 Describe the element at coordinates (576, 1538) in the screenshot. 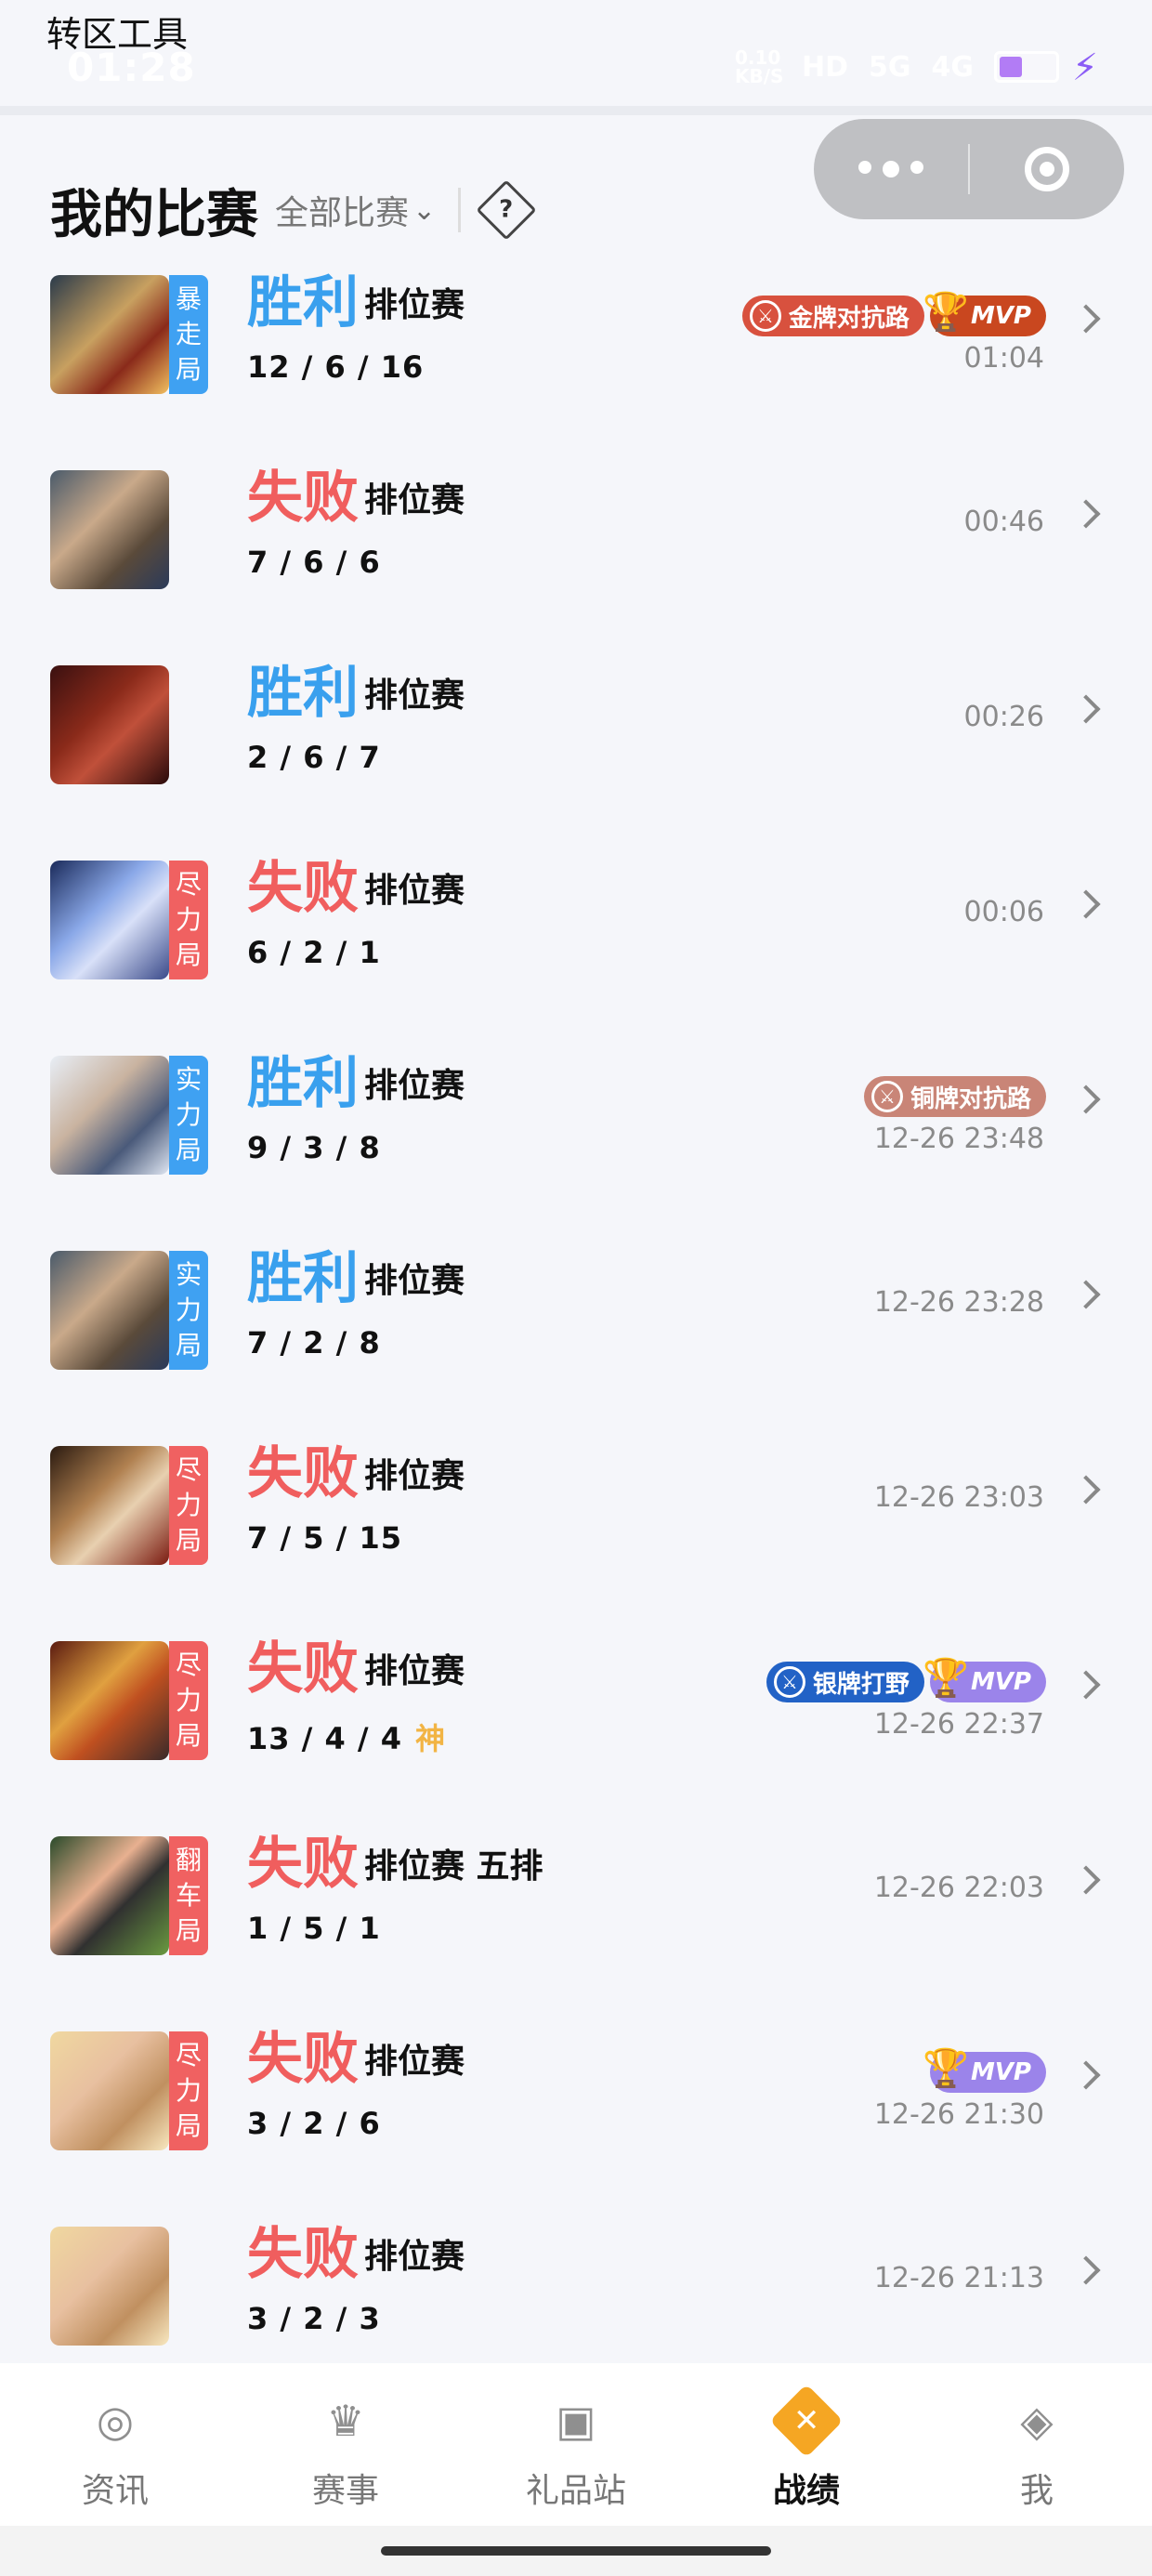

I see `match-row: 尽力局失败 排位赛 7 / 5 / 15 12-26 23:03` at that location.